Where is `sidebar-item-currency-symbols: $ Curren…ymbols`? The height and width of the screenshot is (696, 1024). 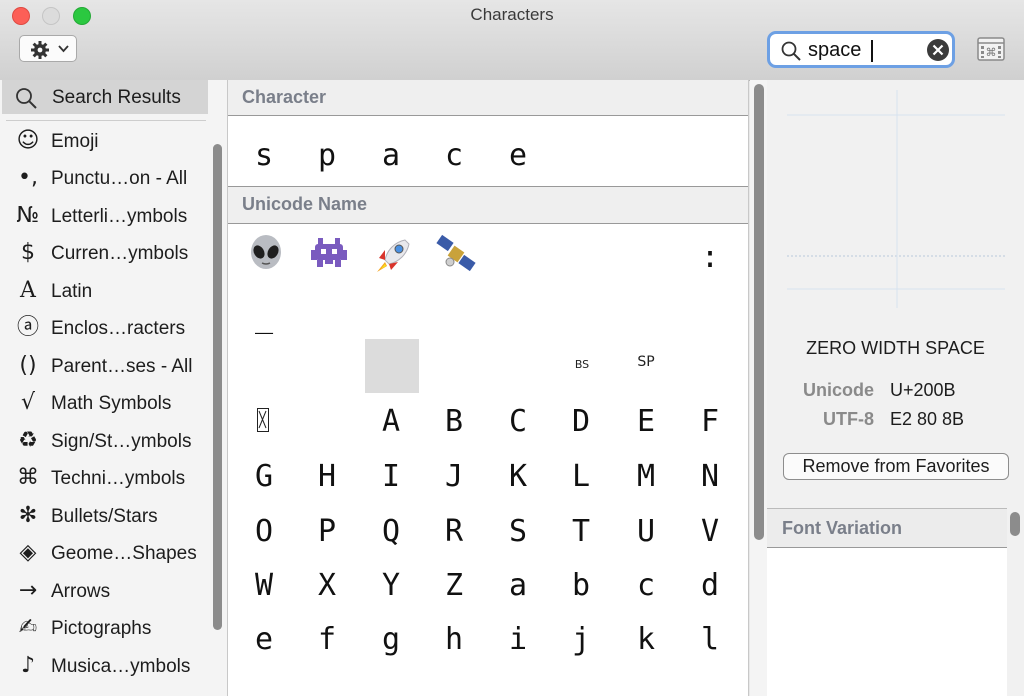
sidebar-item-currency-symbols: $ Curren…ymbols is located at coordinates (105, 254).